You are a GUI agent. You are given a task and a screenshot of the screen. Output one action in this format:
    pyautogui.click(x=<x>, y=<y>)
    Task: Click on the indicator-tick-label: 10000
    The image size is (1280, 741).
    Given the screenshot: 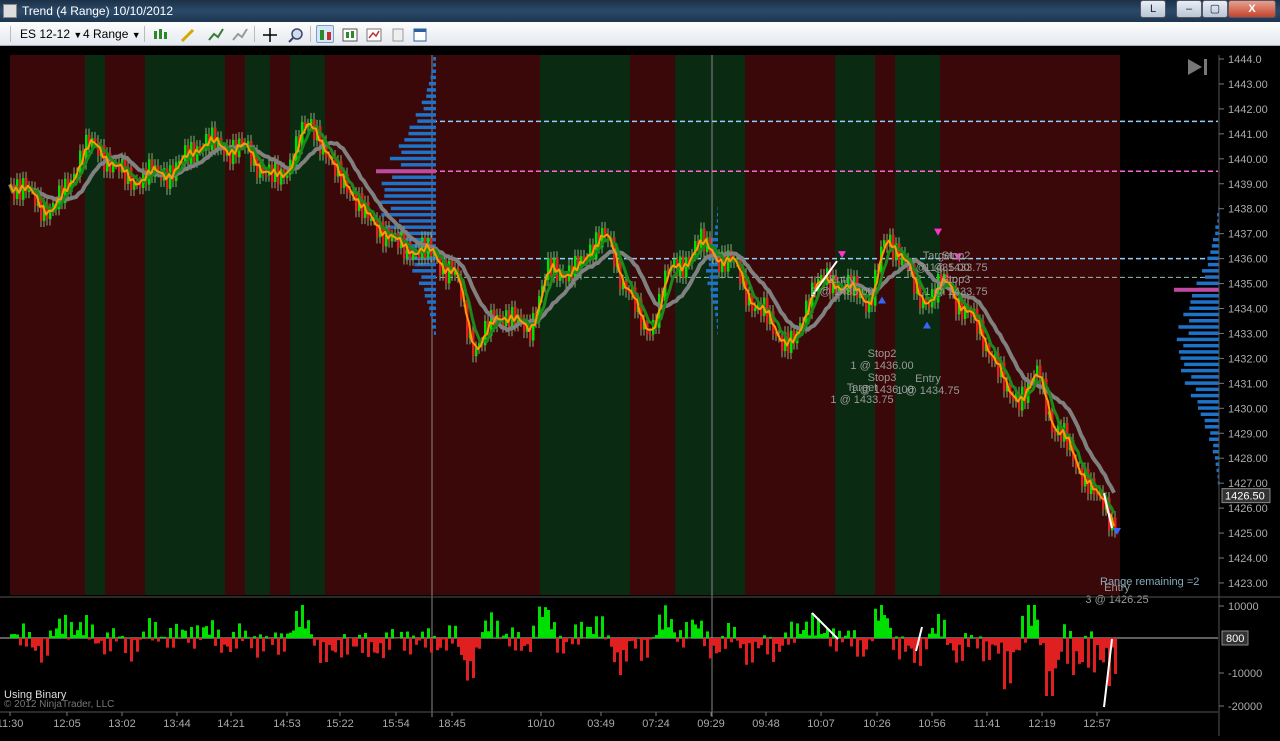 What is the action you would take?
    pyautogui.click(x=1243, y=607)
    